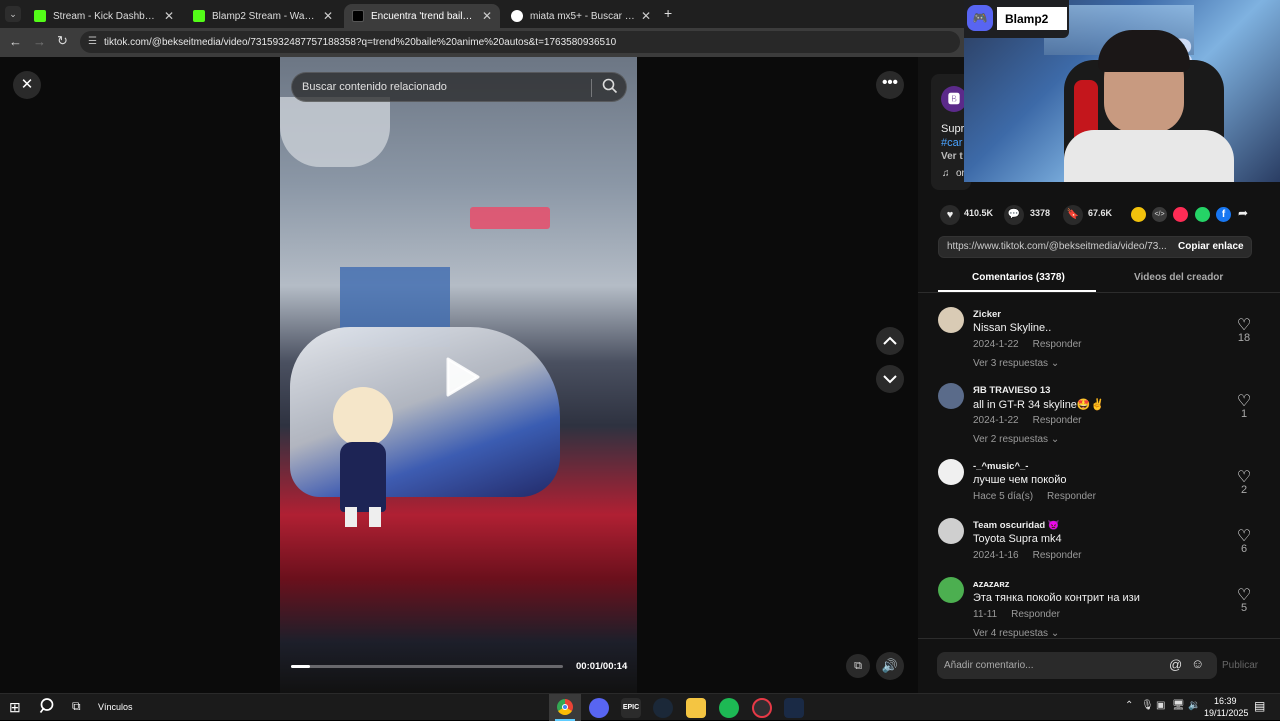 The height and width of the screenshot is (721, 1280). What do you see at coordinates (1129, 705) in the screenshot?
I see `chevron-up-icon: ⌃` at bounding box center [1129, 705].